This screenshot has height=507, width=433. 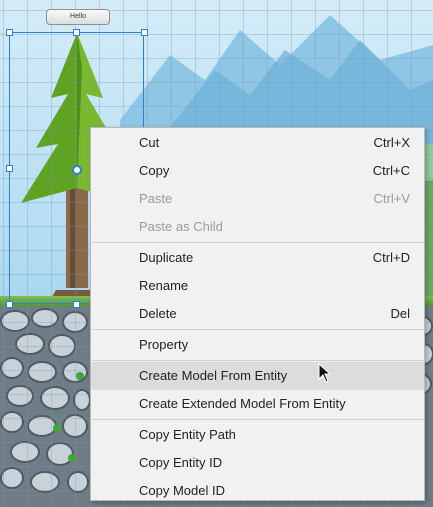 I want to click on menu-item-shortcut: Del, so click(x=400, y=313).